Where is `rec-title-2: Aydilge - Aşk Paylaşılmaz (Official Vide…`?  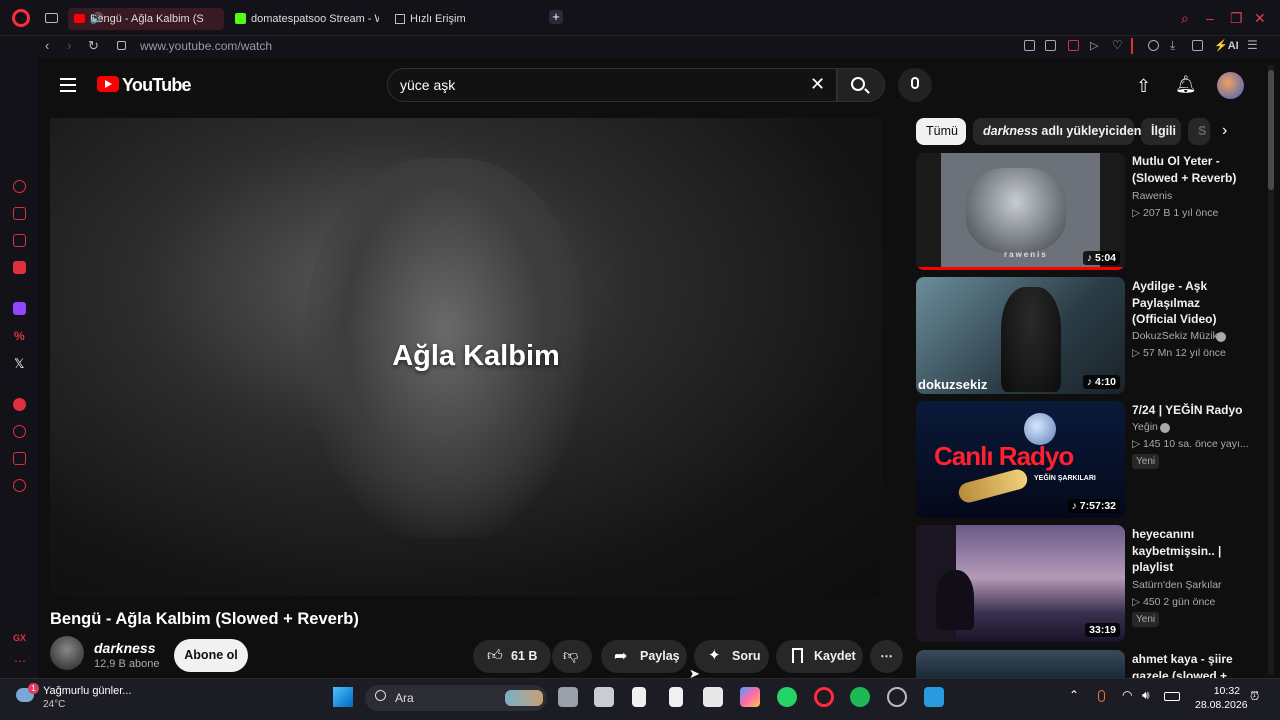 rec-title-2: Aydilge - Aşk Paylaşılmaz (Official Vide… is located at coordinates (1188, 303).